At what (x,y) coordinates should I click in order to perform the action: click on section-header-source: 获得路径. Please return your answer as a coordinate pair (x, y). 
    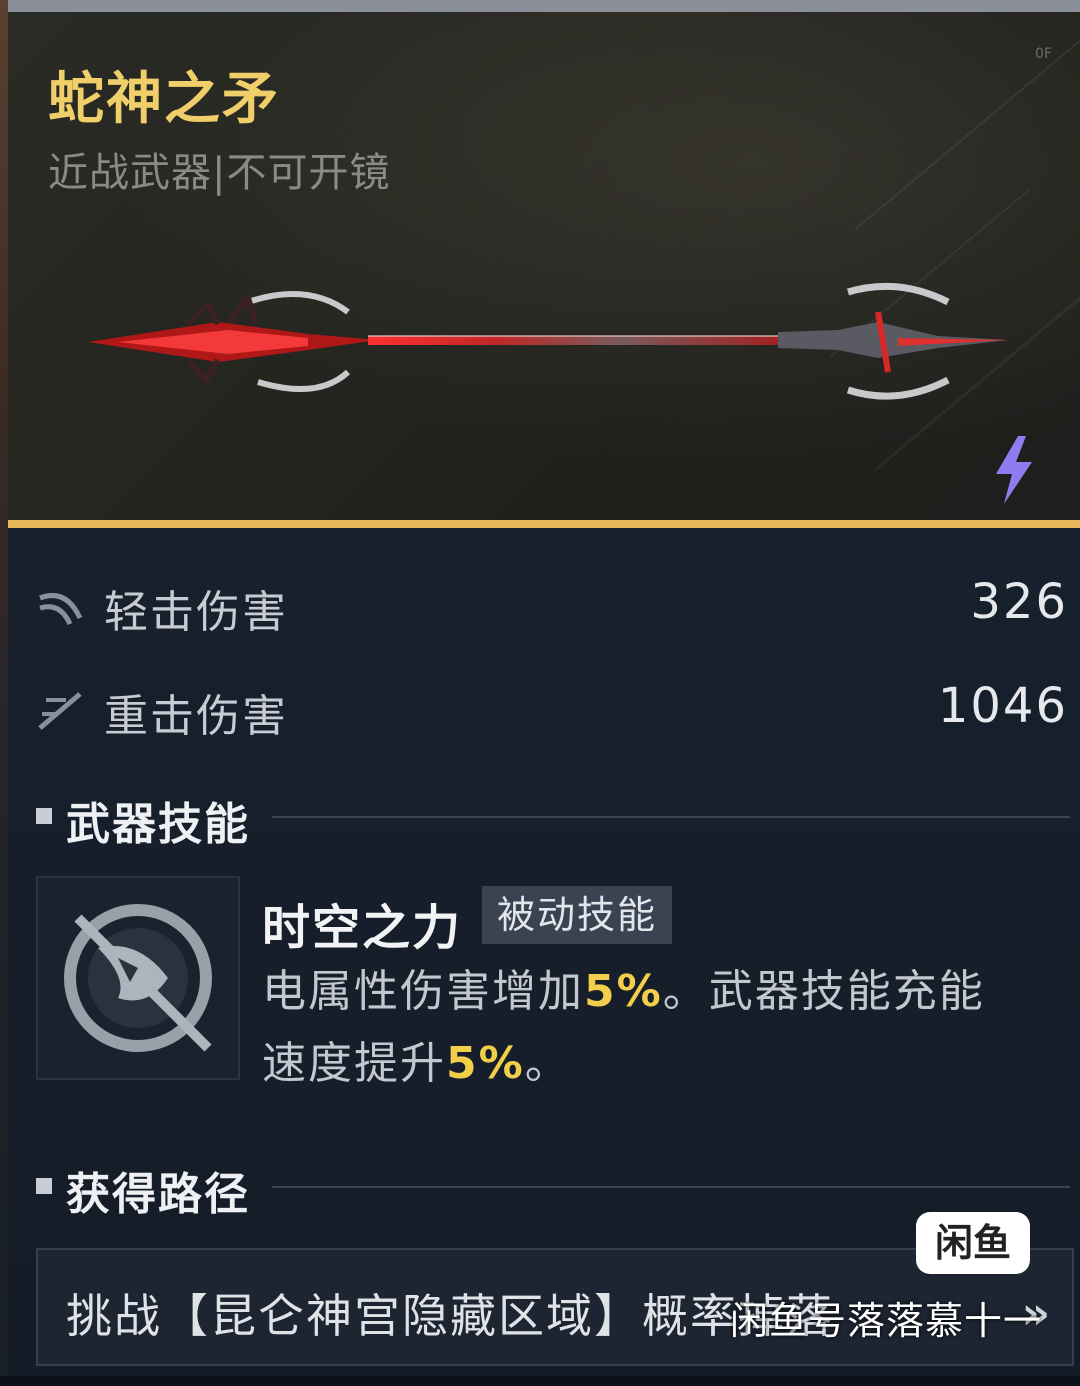
    Looking at the image, I should click on (556, 1188).